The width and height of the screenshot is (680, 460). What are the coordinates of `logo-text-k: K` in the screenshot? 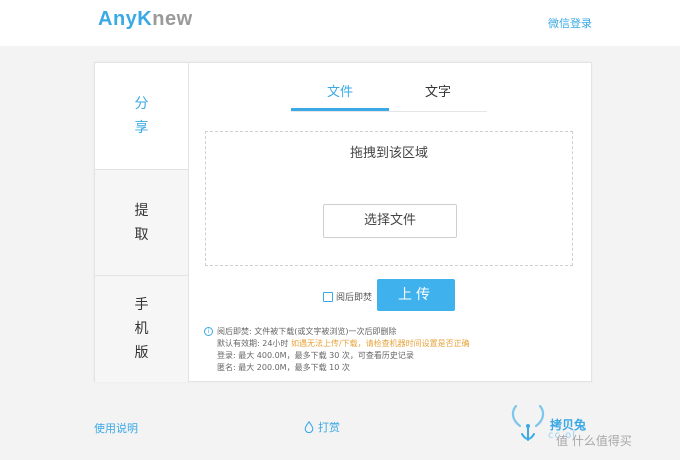 It's located at (145, 19).